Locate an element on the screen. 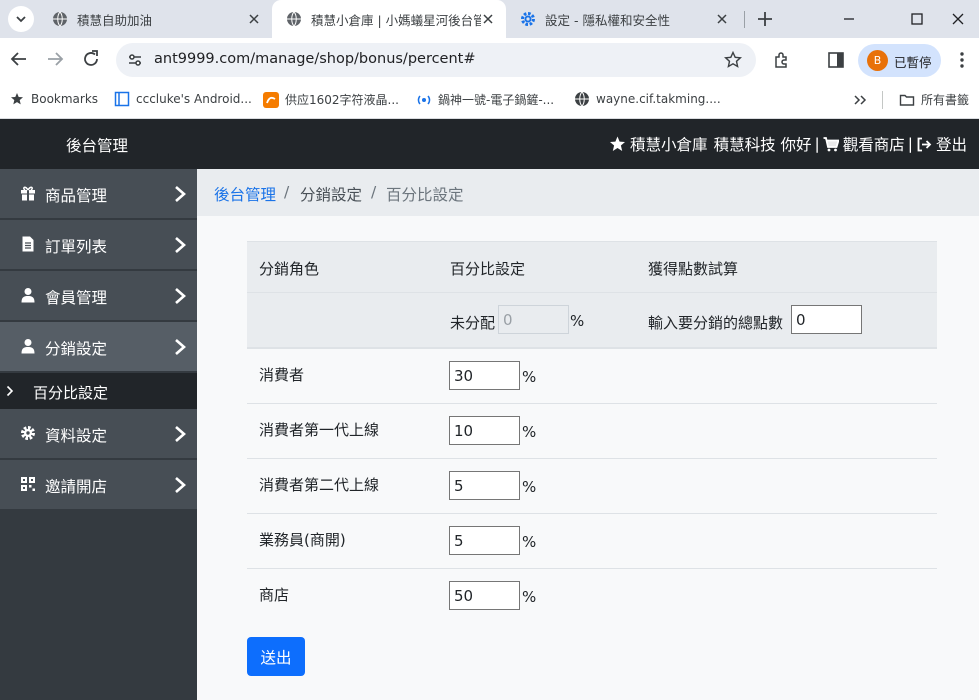 This screenshot has width=979, height=700. tab-search-button is located at coordinates (21, 19).